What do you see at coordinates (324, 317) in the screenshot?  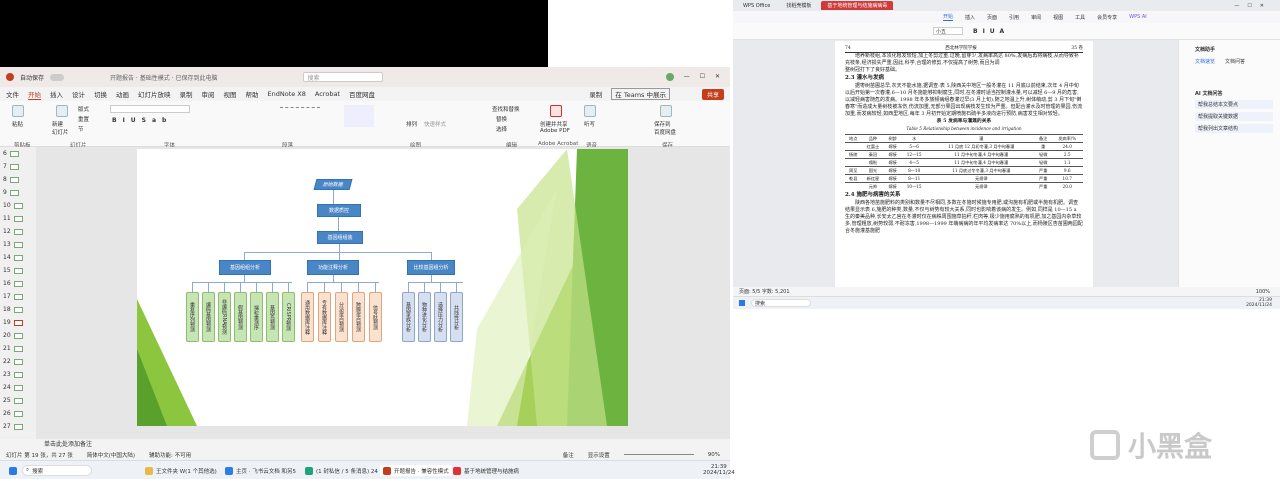 I see `flowchart-leaf: 专有数据库注释` at bounding box center [324, 317].